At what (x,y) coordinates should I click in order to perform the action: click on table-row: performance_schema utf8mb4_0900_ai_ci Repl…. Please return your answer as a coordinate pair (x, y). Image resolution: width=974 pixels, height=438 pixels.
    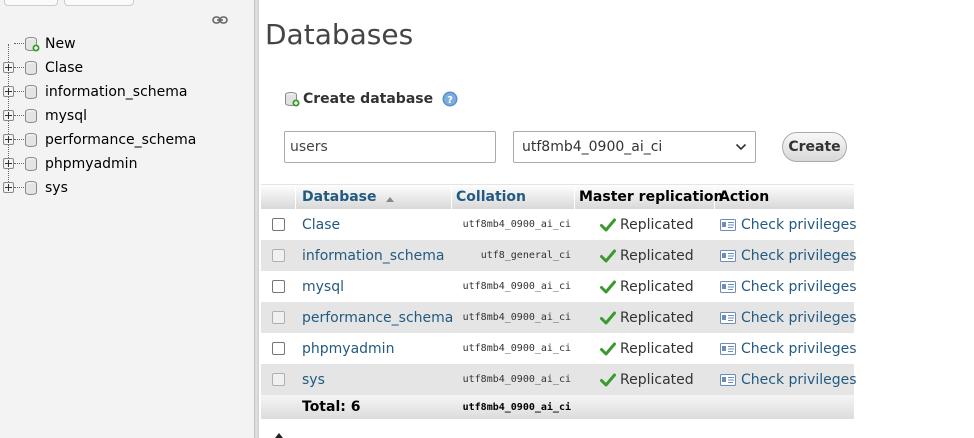
    Looking at the image, I should click on (559, 317).